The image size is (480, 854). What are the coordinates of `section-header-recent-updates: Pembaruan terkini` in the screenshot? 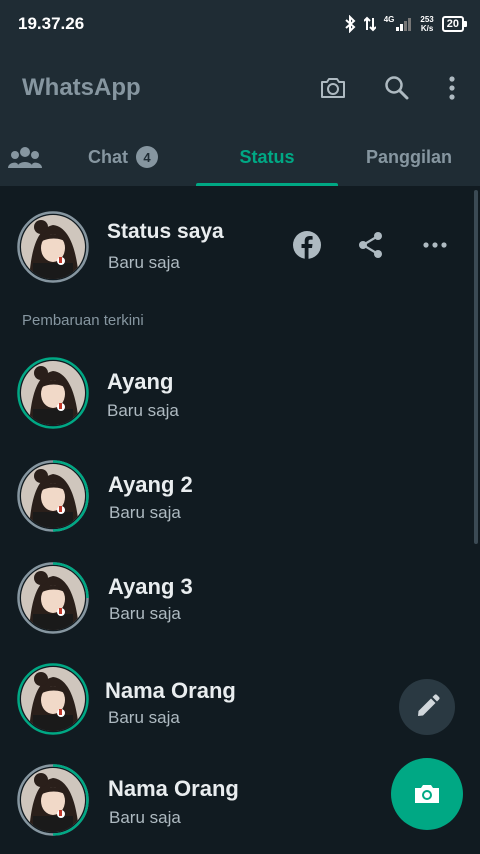 It's located at (83, 320).